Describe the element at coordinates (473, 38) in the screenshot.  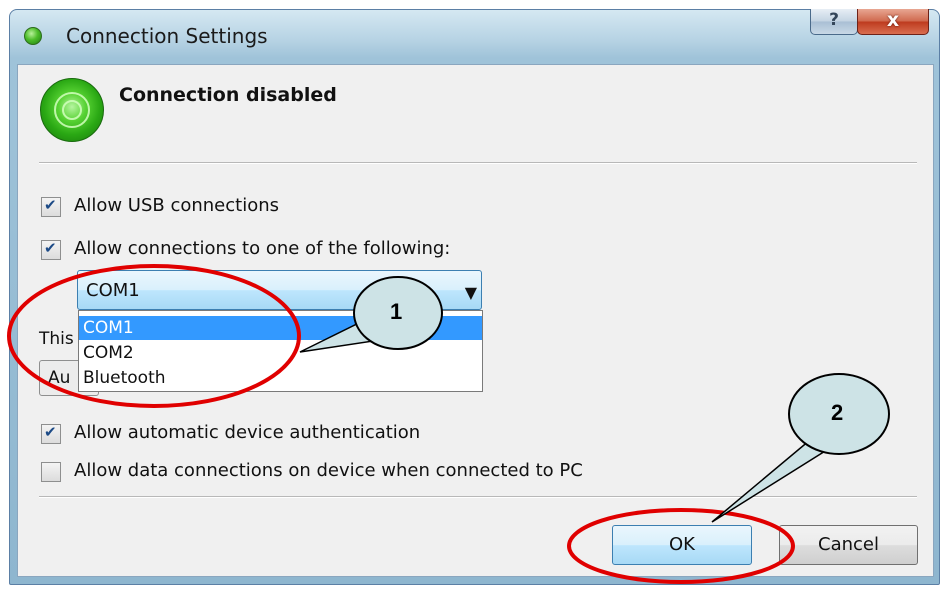
I see `title-bar: Connection Settings` at that location.